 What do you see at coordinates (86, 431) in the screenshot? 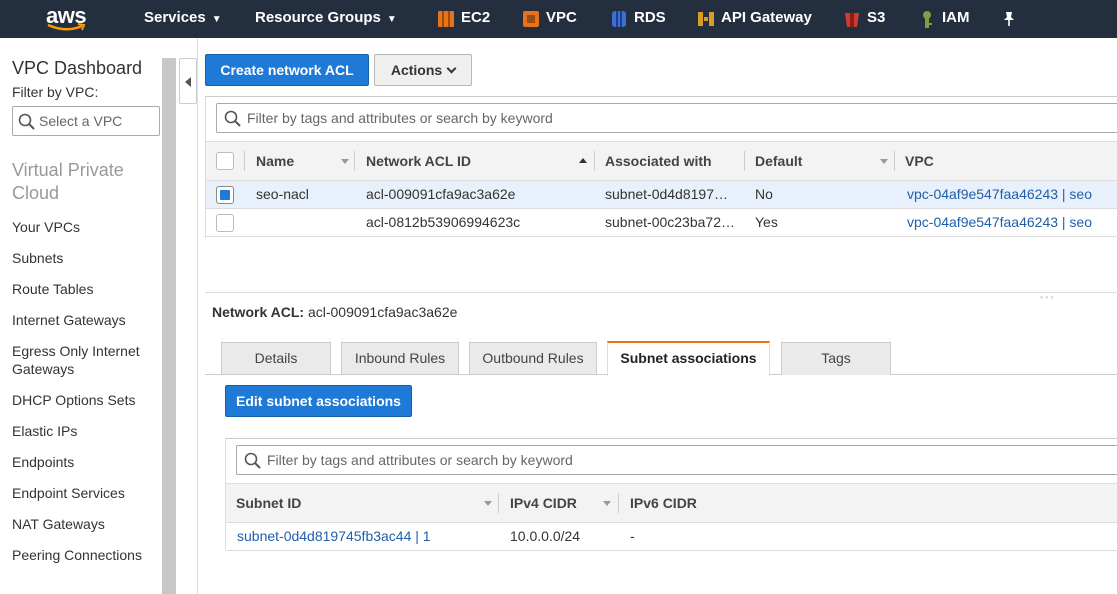
I see `sidebar-item-elastic-ips: Elastic IPs` at bounding box center [86, 431].